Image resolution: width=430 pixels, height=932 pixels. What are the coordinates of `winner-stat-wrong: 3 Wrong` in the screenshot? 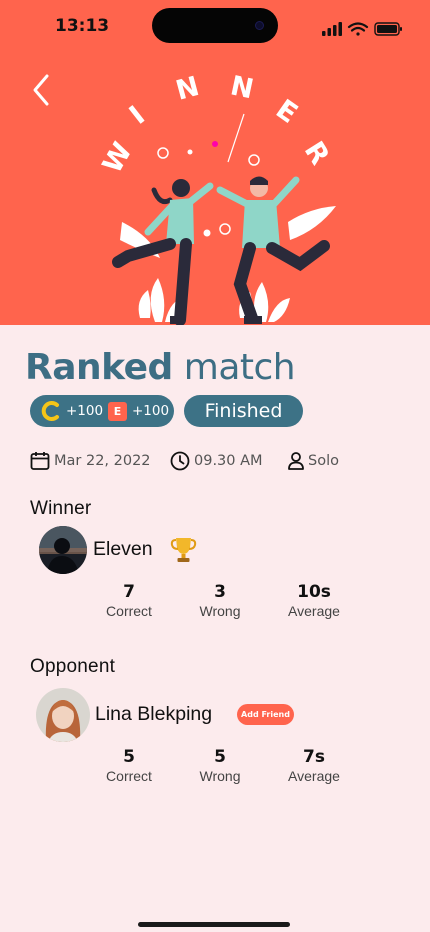 It's located at (220, 601).